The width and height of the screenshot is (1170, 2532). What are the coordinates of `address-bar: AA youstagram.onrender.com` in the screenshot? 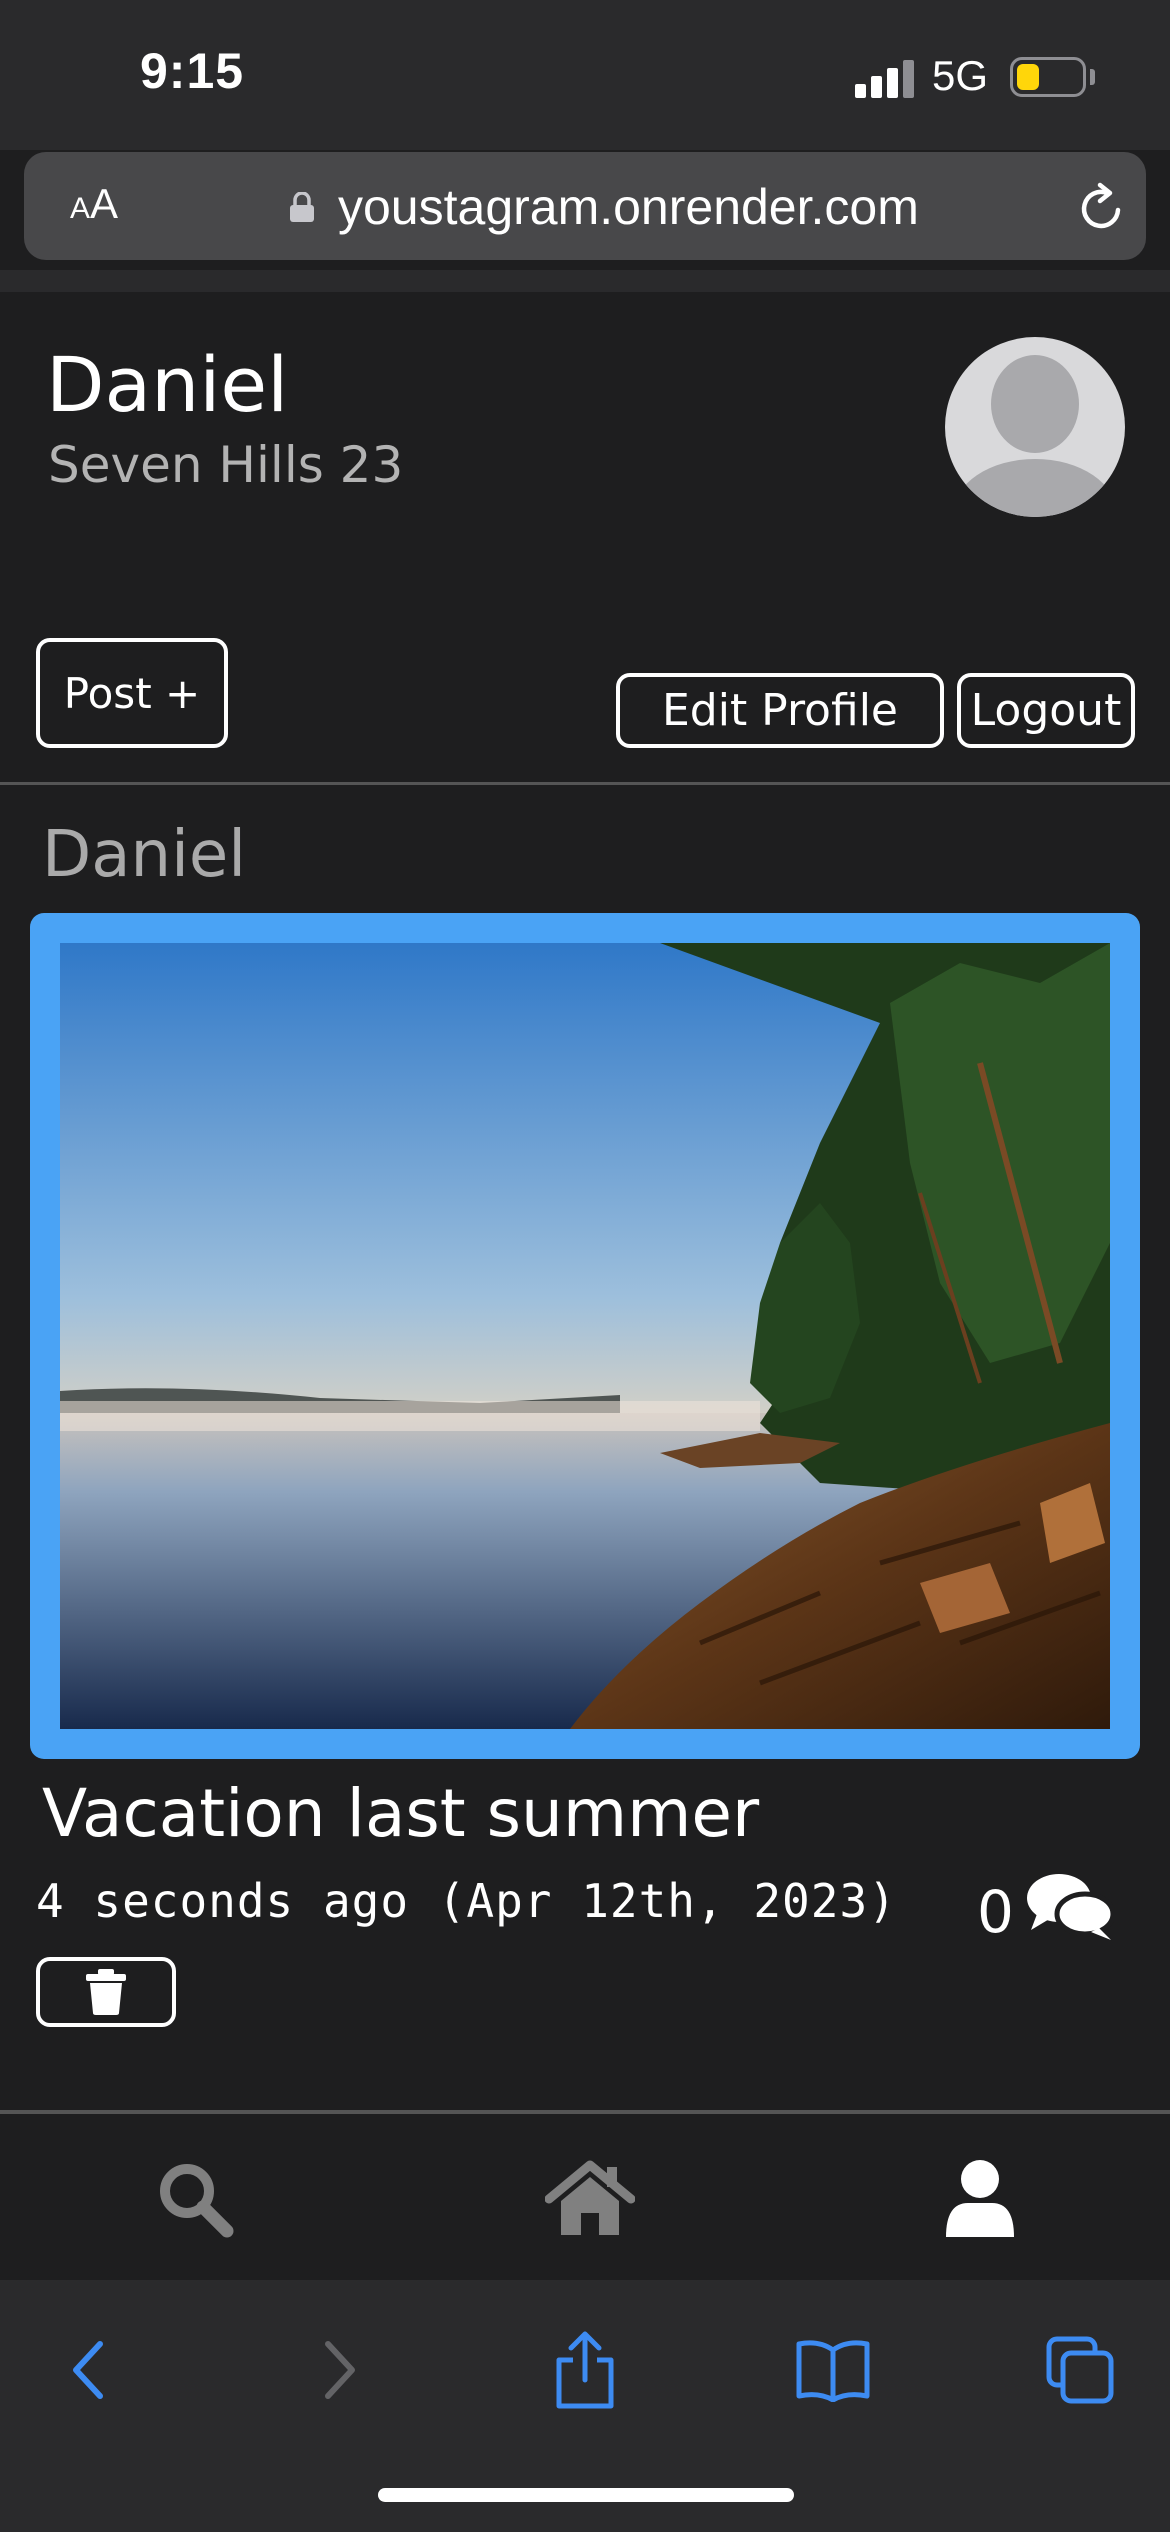 It's located at (585, 206).